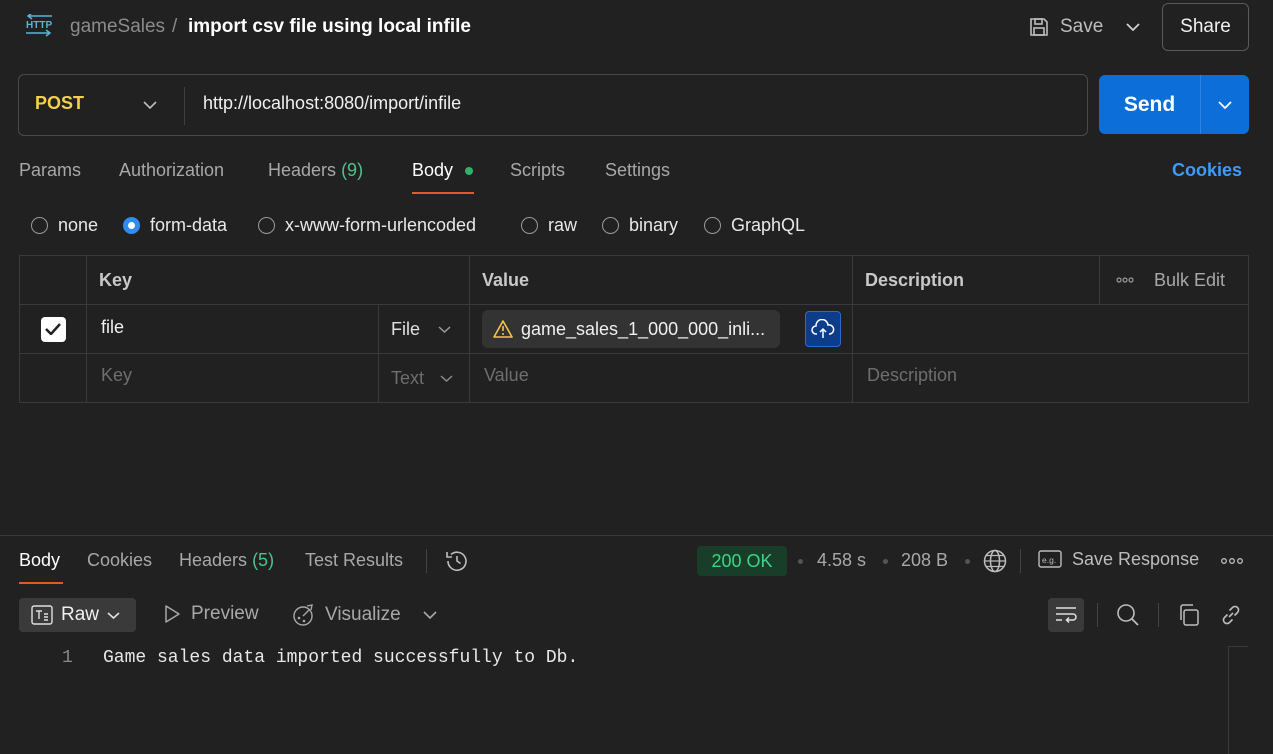 The image size is (1273, 754). Describe the element at coordinates (381, 224) in the screenshot. I see `radio-label: x-www-form-urlencoded` at that location.